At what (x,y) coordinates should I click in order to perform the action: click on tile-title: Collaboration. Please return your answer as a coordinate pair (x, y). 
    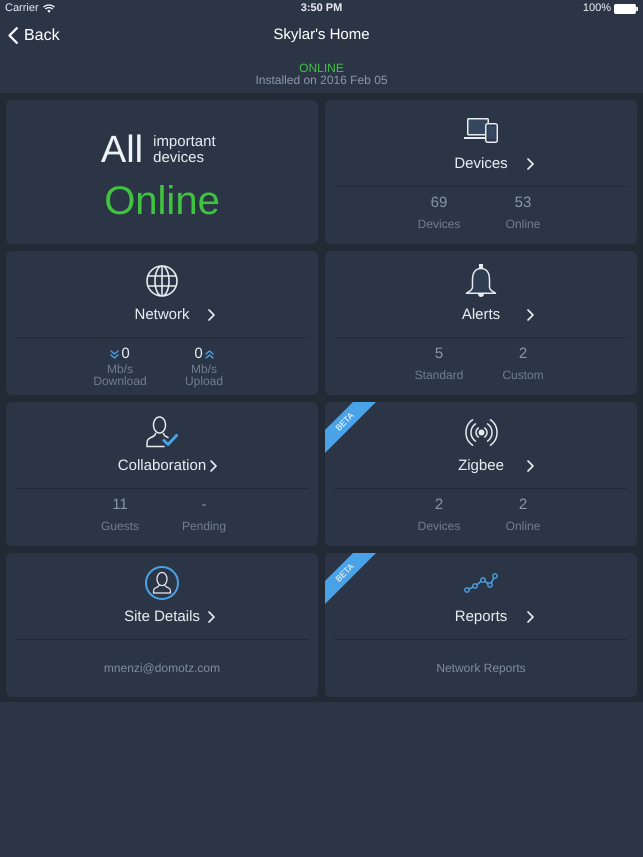
    Looking at the image, I should click on (162, 466).